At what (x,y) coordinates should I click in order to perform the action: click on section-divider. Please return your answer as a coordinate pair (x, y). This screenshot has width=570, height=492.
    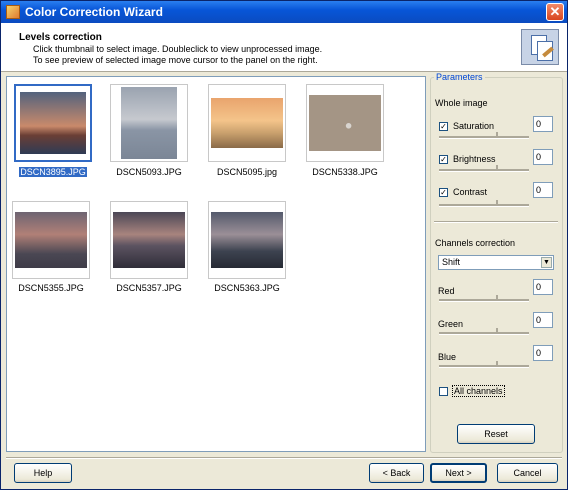
    Looking at the image, I should click on (496, 222).